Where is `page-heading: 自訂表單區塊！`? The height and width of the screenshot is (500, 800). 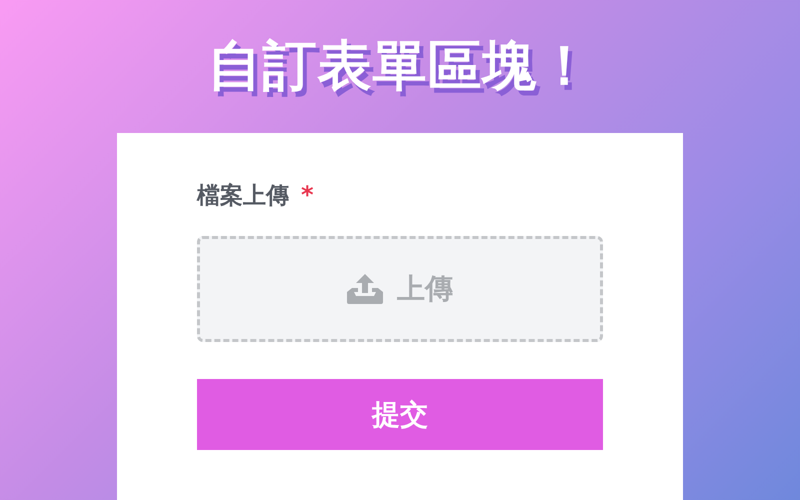 page-heading: 自訂表單區塊！ is located at coordinates (400, 66).